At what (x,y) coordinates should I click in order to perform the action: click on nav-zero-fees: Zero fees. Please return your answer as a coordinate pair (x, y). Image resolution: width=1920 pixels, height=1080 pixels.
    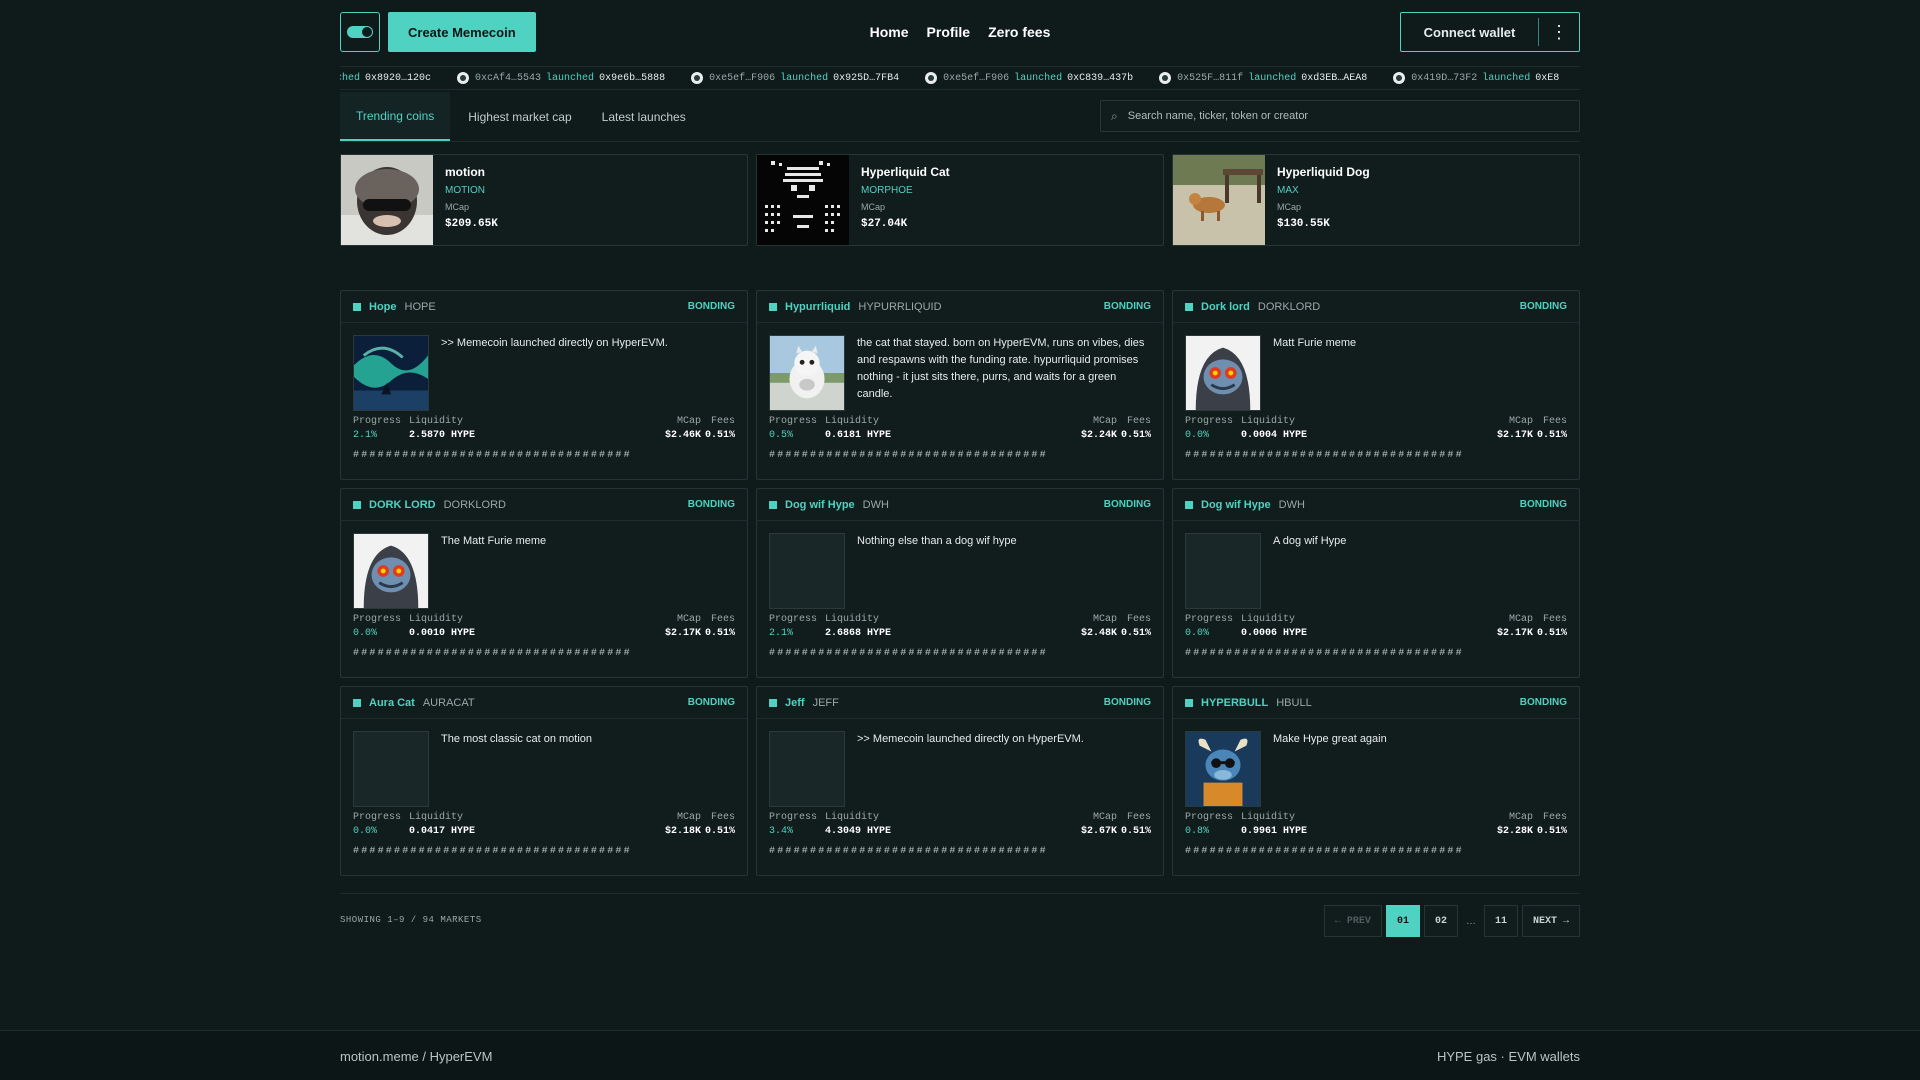
    Looking at the image, I should click on (1019, 32).